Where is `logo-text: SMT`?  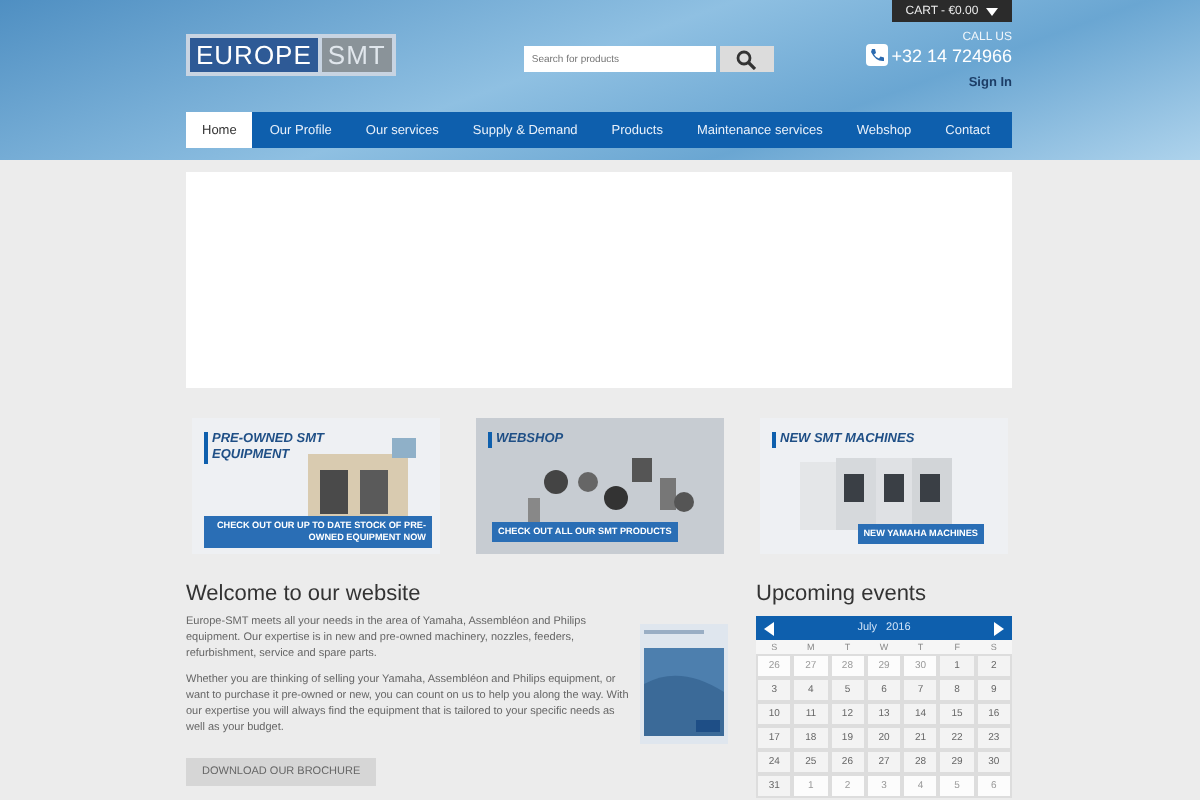
logo-text: SMT is located at coordinates (356, 55).